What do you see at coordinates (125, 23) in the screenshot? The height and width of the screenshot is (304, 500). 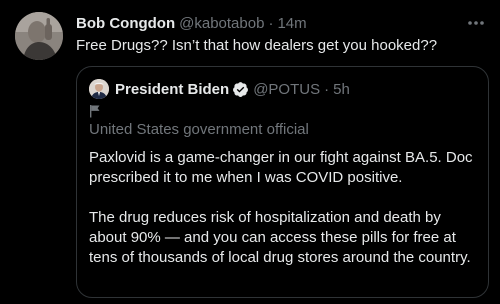 I see `author-display-name: Bob Congdon` at bounding box center [125, 23].